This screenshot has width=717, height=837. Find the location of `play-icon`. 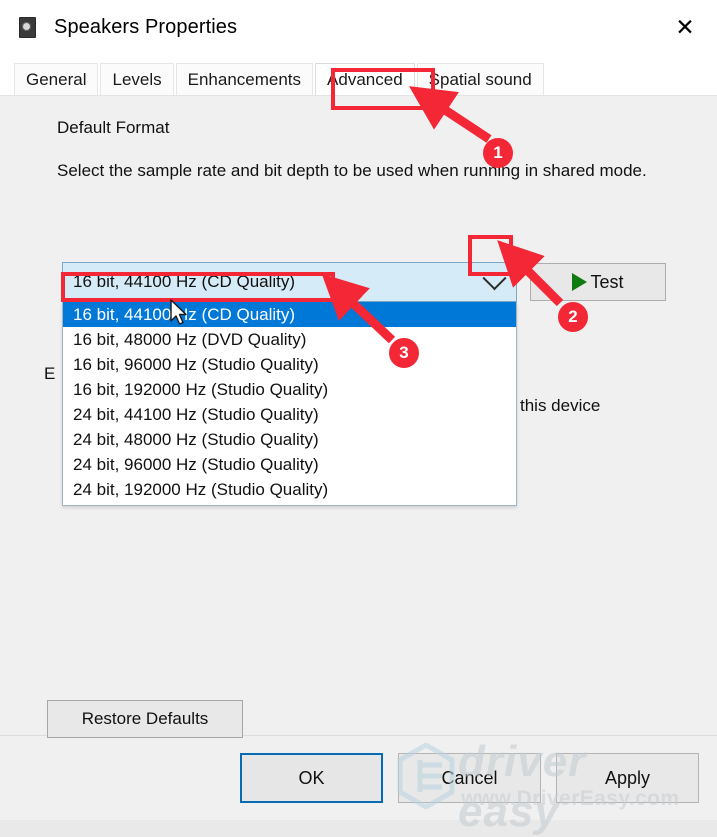

play-icon is located at coordinates (580, 282).